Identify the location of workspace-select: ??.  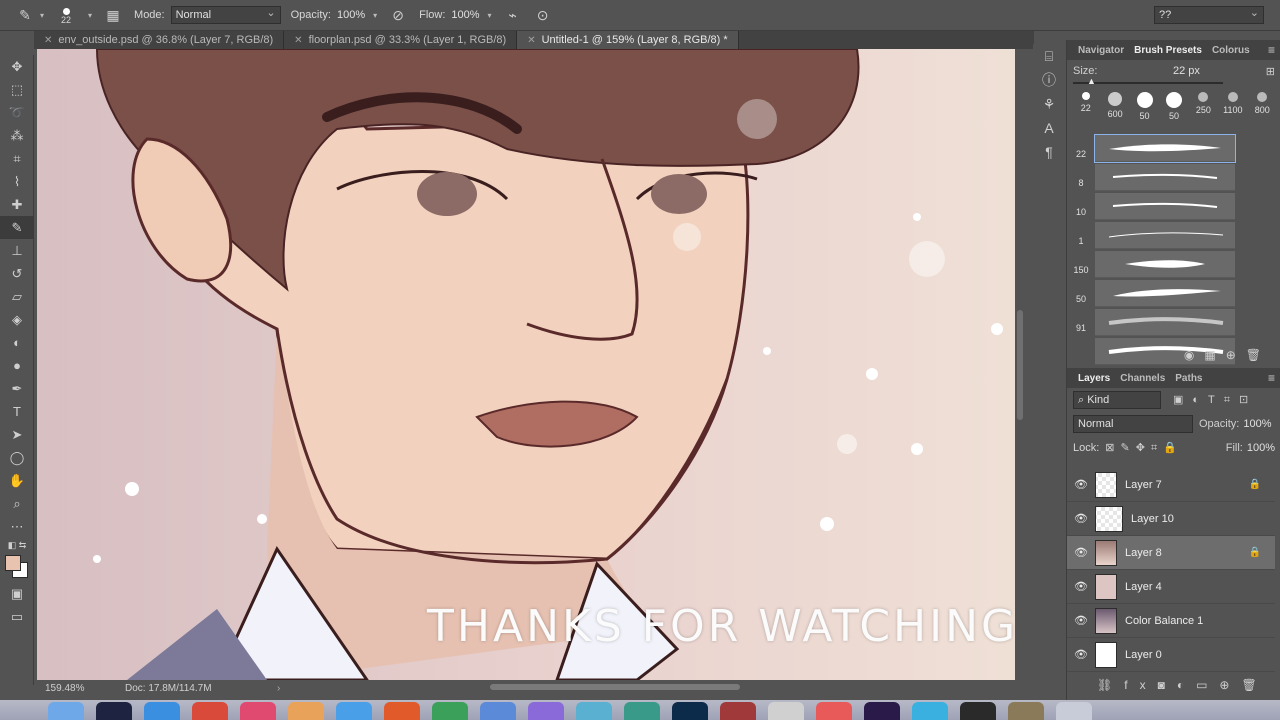
(1209, 14).